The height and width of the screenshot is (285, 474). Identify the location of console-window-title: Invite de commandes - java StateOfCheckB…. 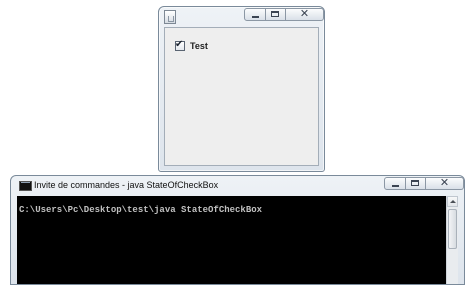
(126, 185).